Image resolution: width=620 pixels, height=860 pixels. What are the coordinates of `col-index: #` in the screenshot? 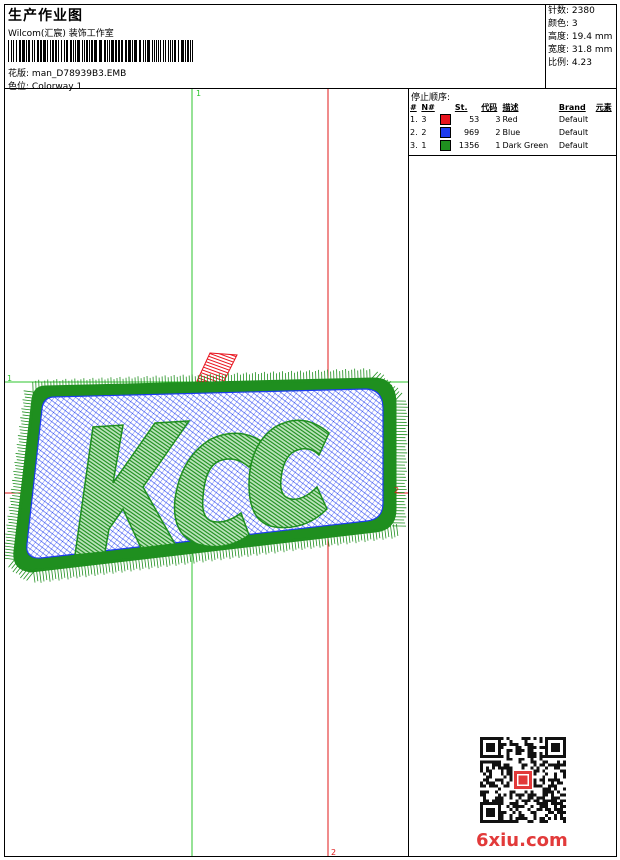 It's located at (413, 107).